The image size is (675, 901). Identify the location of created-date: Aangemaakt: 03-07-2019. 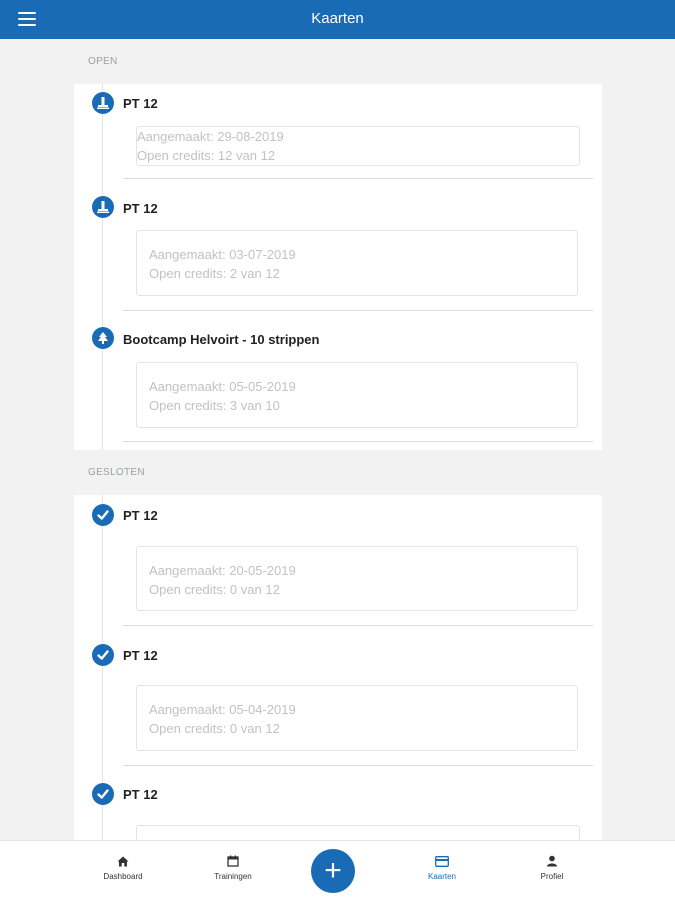
(222, 254).